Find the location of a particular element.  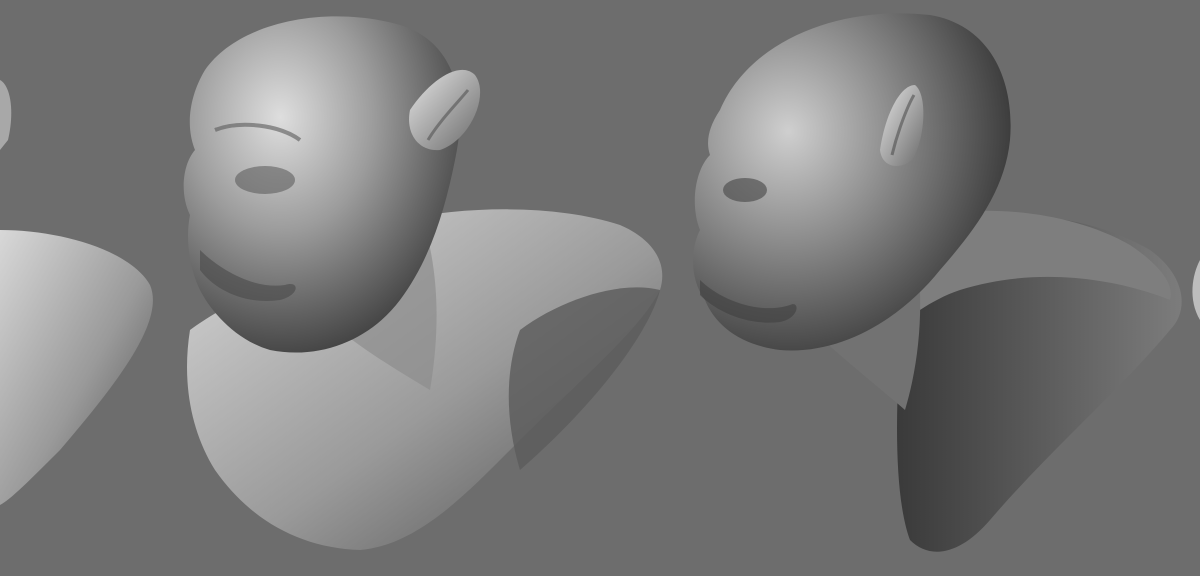

cropped-bust-right-edge is located at coordinates (1196, 290).